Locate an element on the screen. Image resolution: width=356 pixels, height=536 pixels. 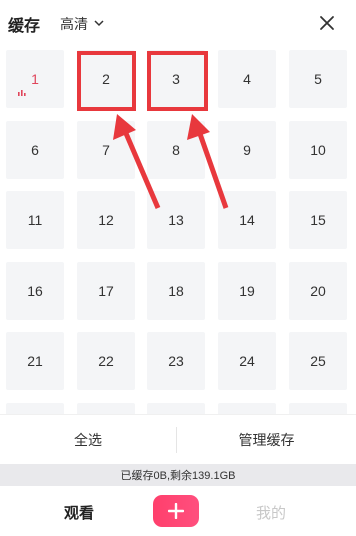
quality-selector: 高清 is located at coordinates (82, 24).